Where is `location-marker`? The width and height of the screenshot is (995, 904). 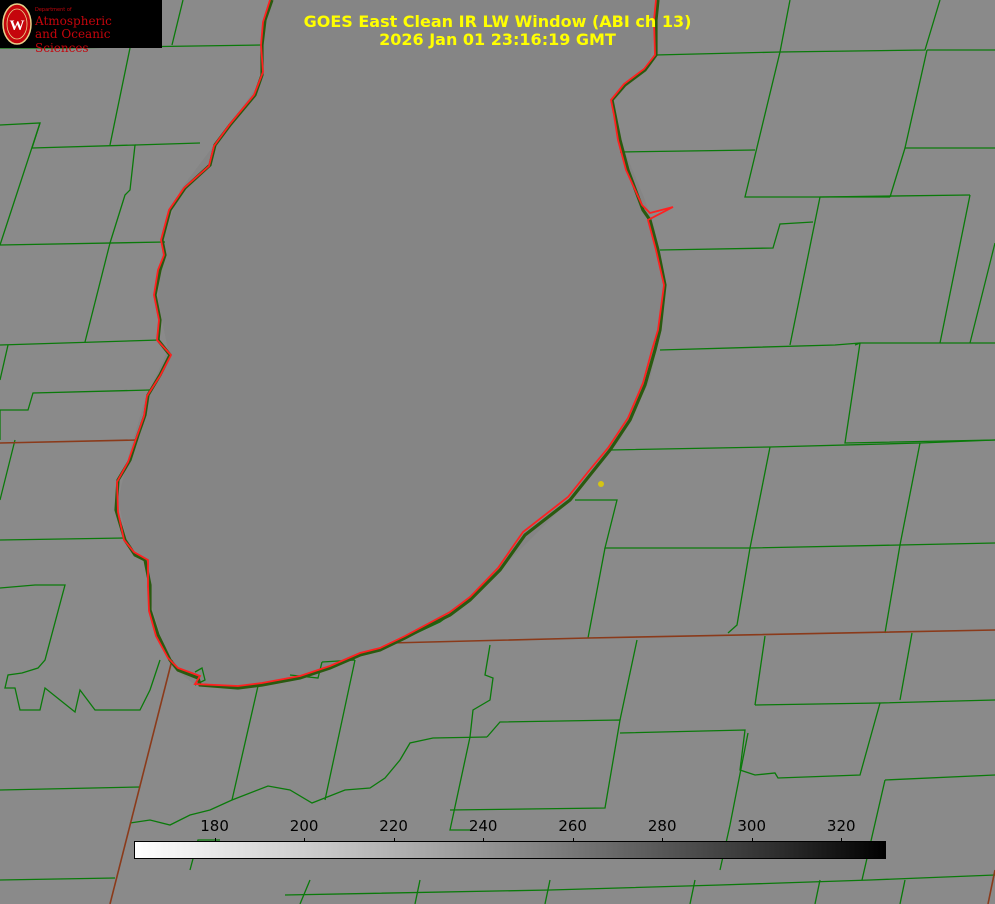 location-marker is located at coordinates (601, 484).